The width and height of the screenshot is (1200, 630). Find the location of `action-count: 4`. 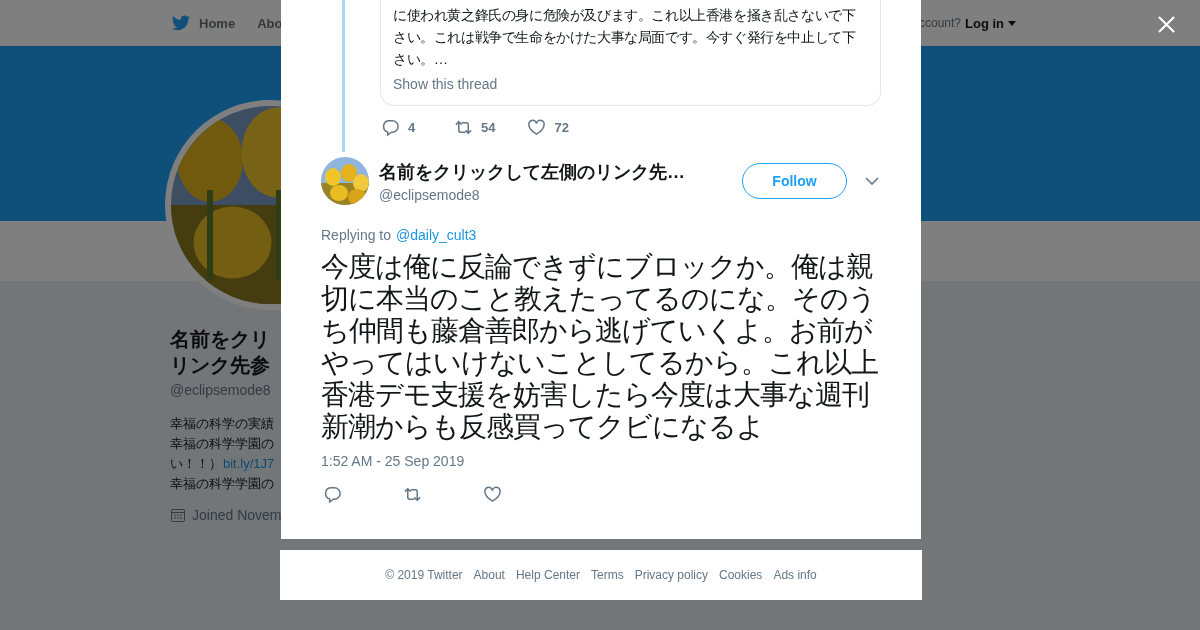

action-count: 4 is located at coordinates (412, 127).